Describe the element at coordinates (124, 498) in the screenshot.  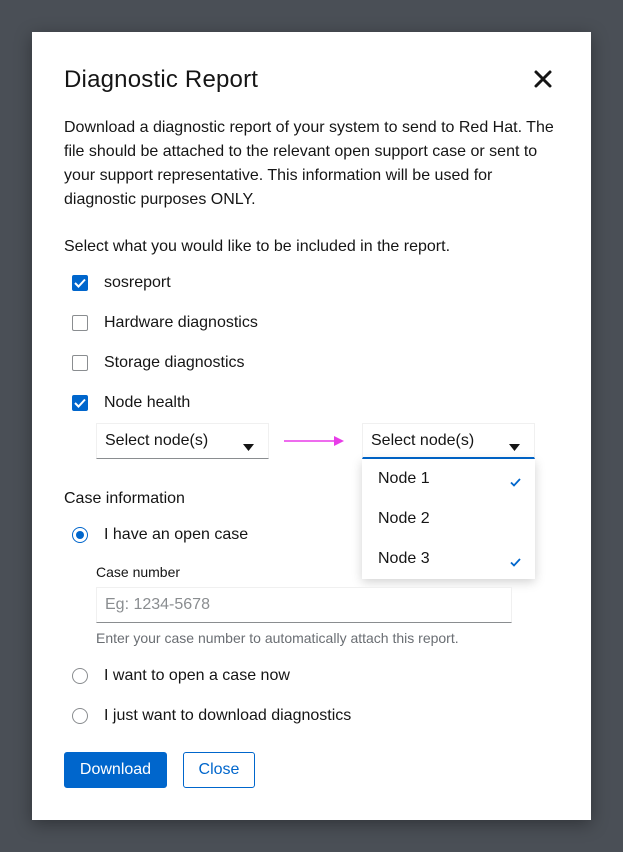
I see `case-information-heading: Case information` at that location.